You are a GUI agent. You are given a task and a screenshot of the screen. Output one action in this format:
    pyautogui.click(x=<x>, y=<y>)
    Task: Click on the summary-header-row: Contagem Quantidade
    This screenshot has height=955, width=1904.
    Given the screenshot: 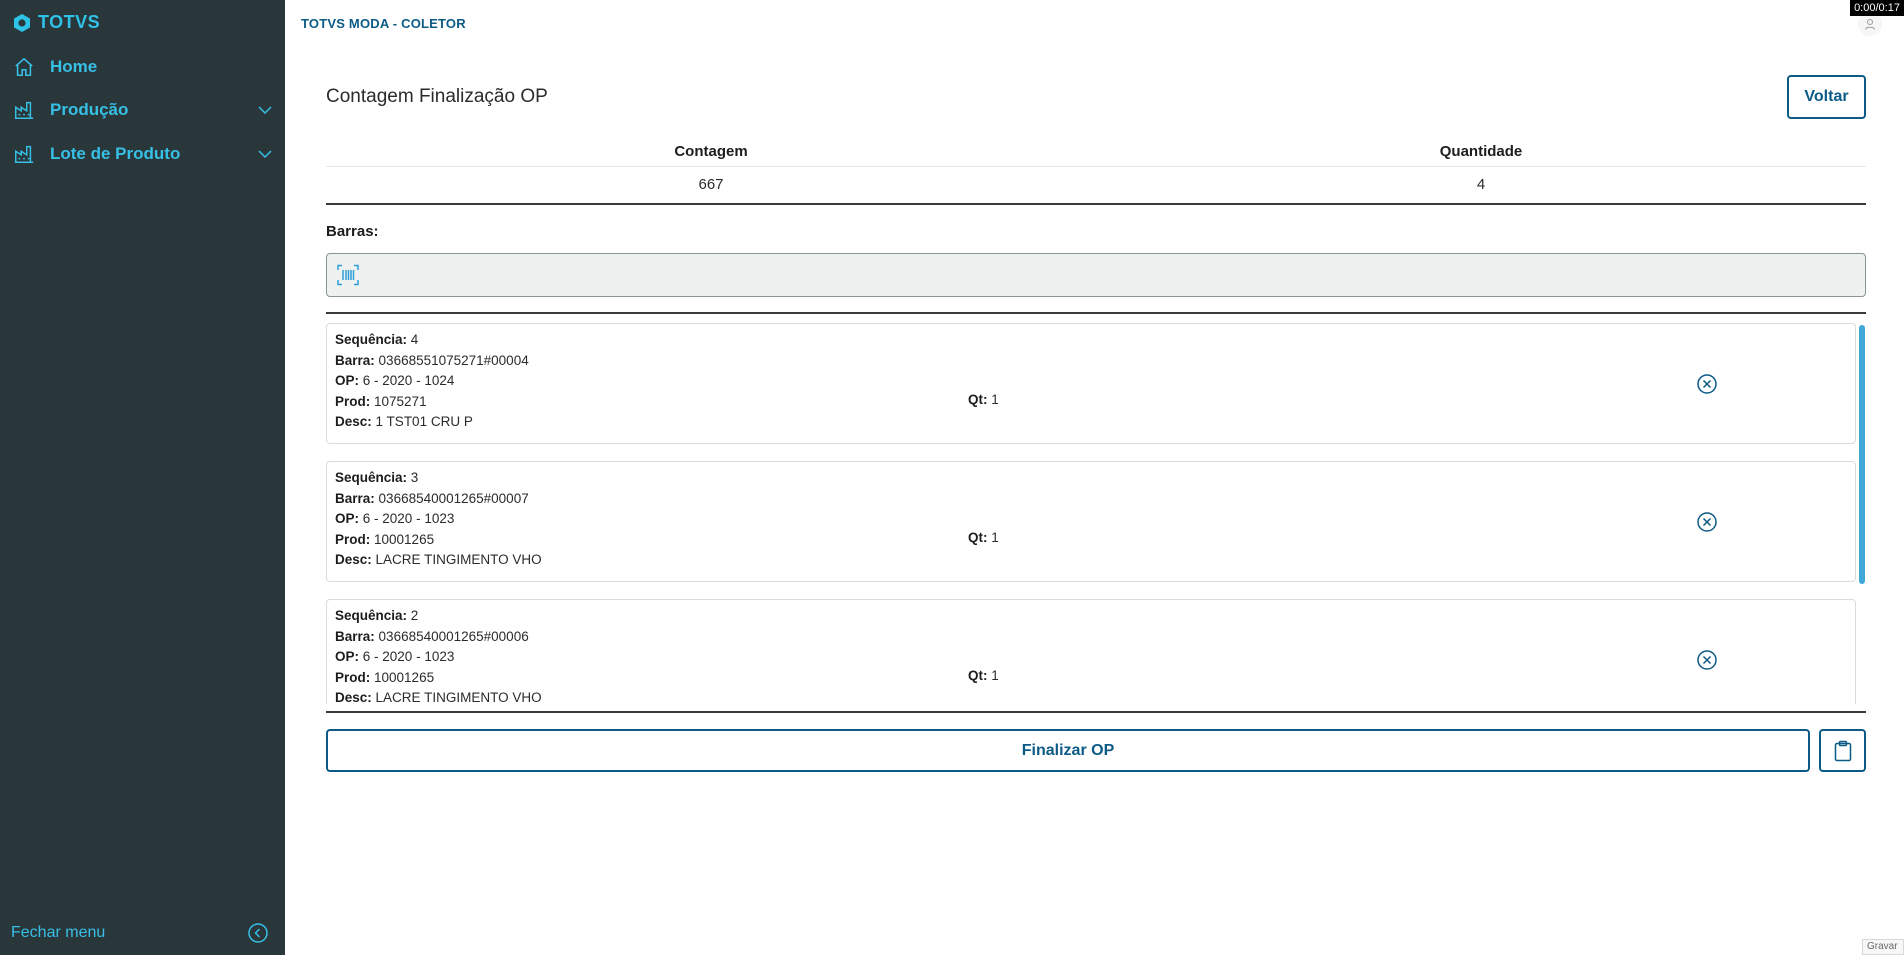 What is the action you would take?
    pyautogui.click(x=1096, y=153)
    